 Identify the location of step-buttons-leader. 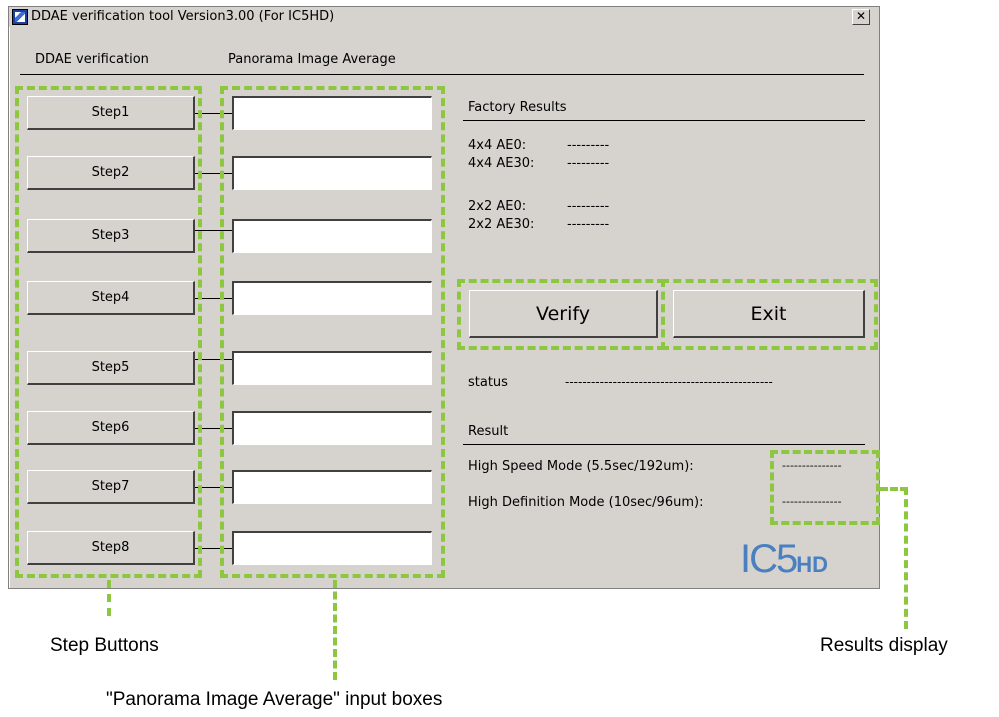
(109, 598).